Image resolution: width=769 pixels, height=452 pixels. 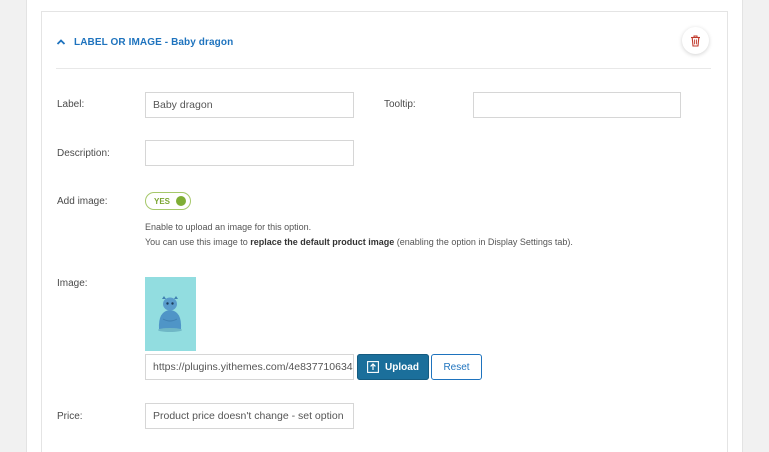 What do you see at coordinates (70, 416) in the screenshot?
I see `price-field-label: Price:` at bounding box center [70, 416].